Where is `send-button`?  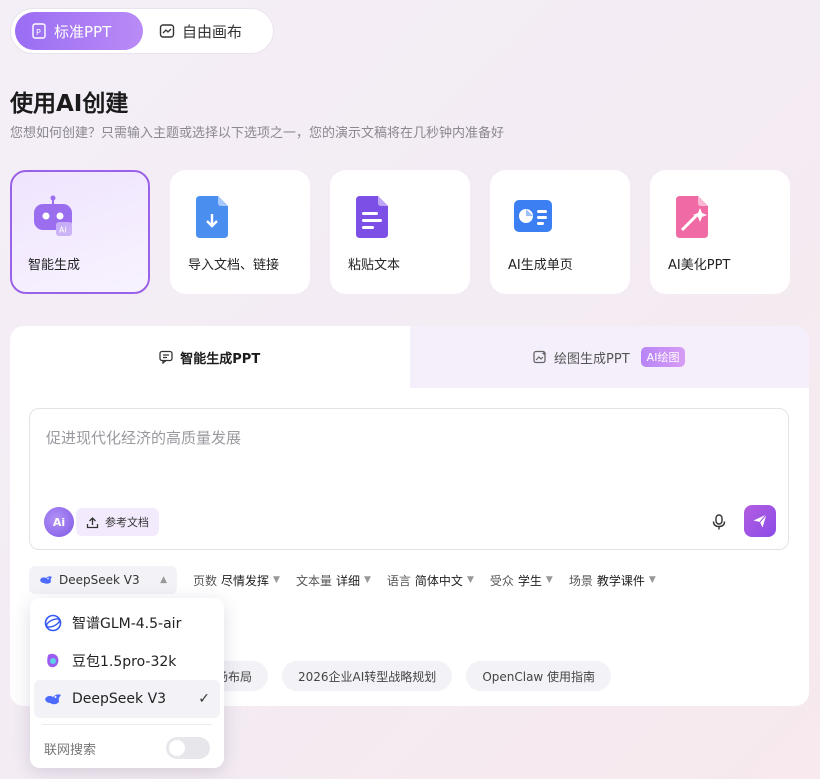 send-button is located at coordinates (760, 521).